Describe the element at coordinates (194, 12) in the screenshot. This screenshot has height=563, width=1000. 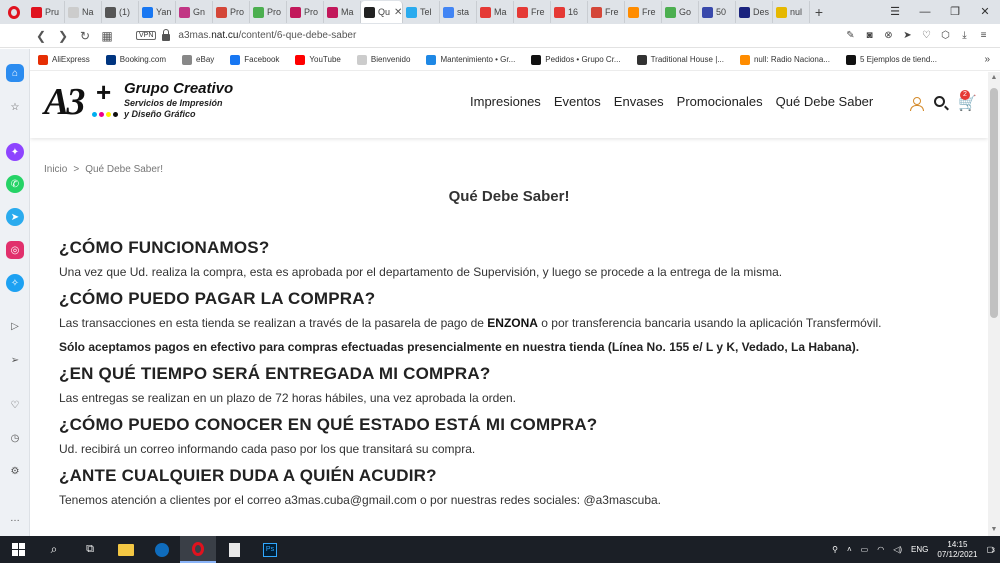
I see `browser-tab: Gn` at that location.